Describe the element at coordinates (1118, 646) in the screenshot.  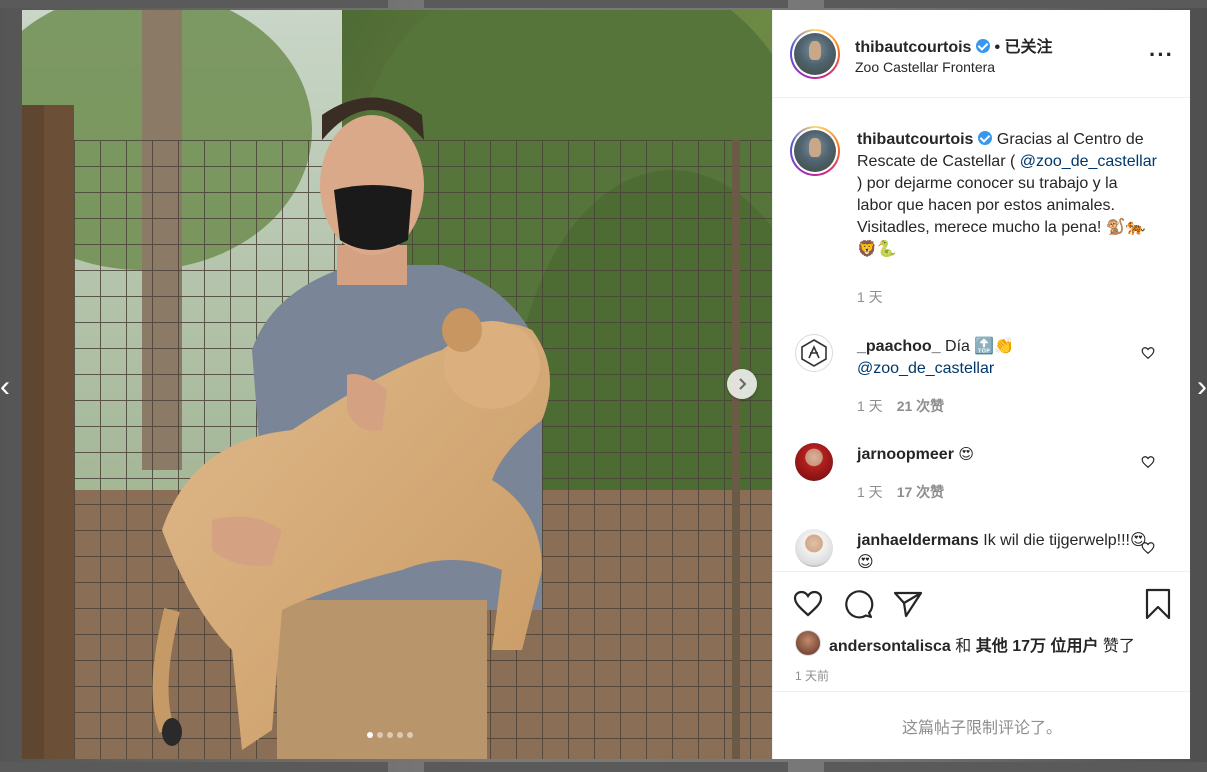
I see `likes-suffix: 赞了` at that location.